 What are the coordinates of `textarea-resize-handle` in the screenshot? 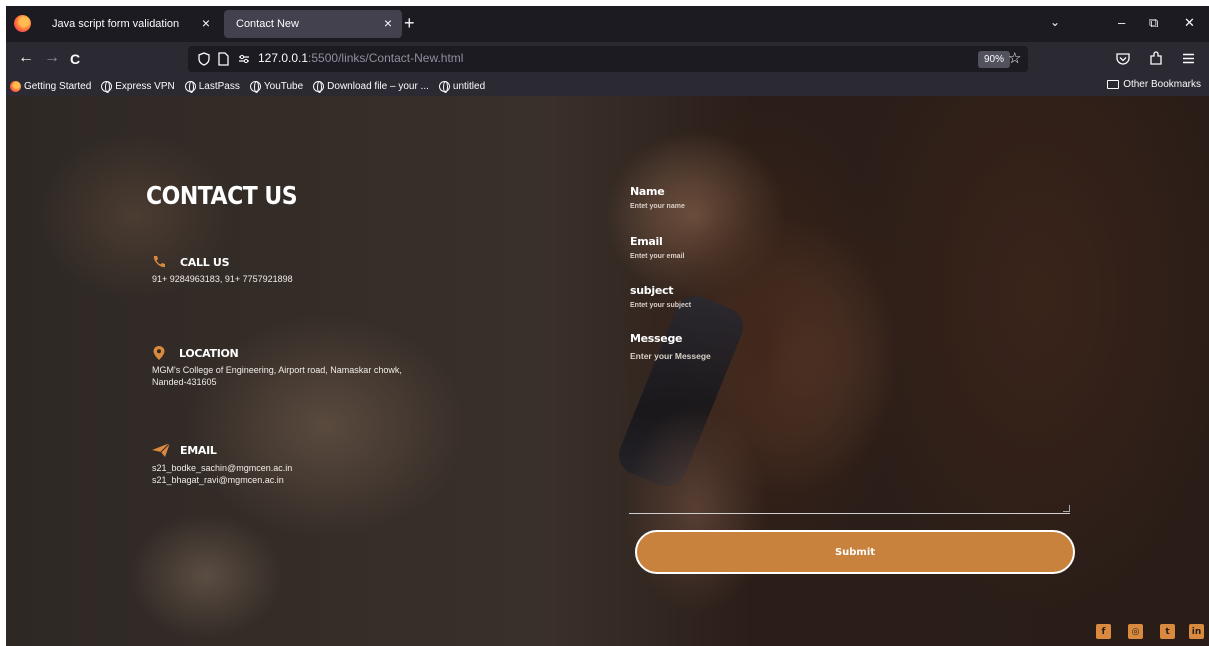 It's located at (1066, 508).